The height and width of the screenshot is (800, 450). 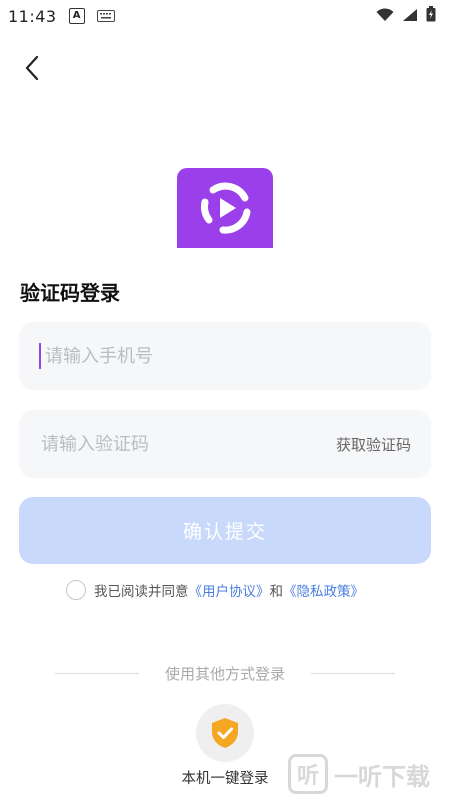 What do you see at coordinates (308, 774) in the screenshot?
I see `watermark-logo: 听` at bounding box center [308, 774].